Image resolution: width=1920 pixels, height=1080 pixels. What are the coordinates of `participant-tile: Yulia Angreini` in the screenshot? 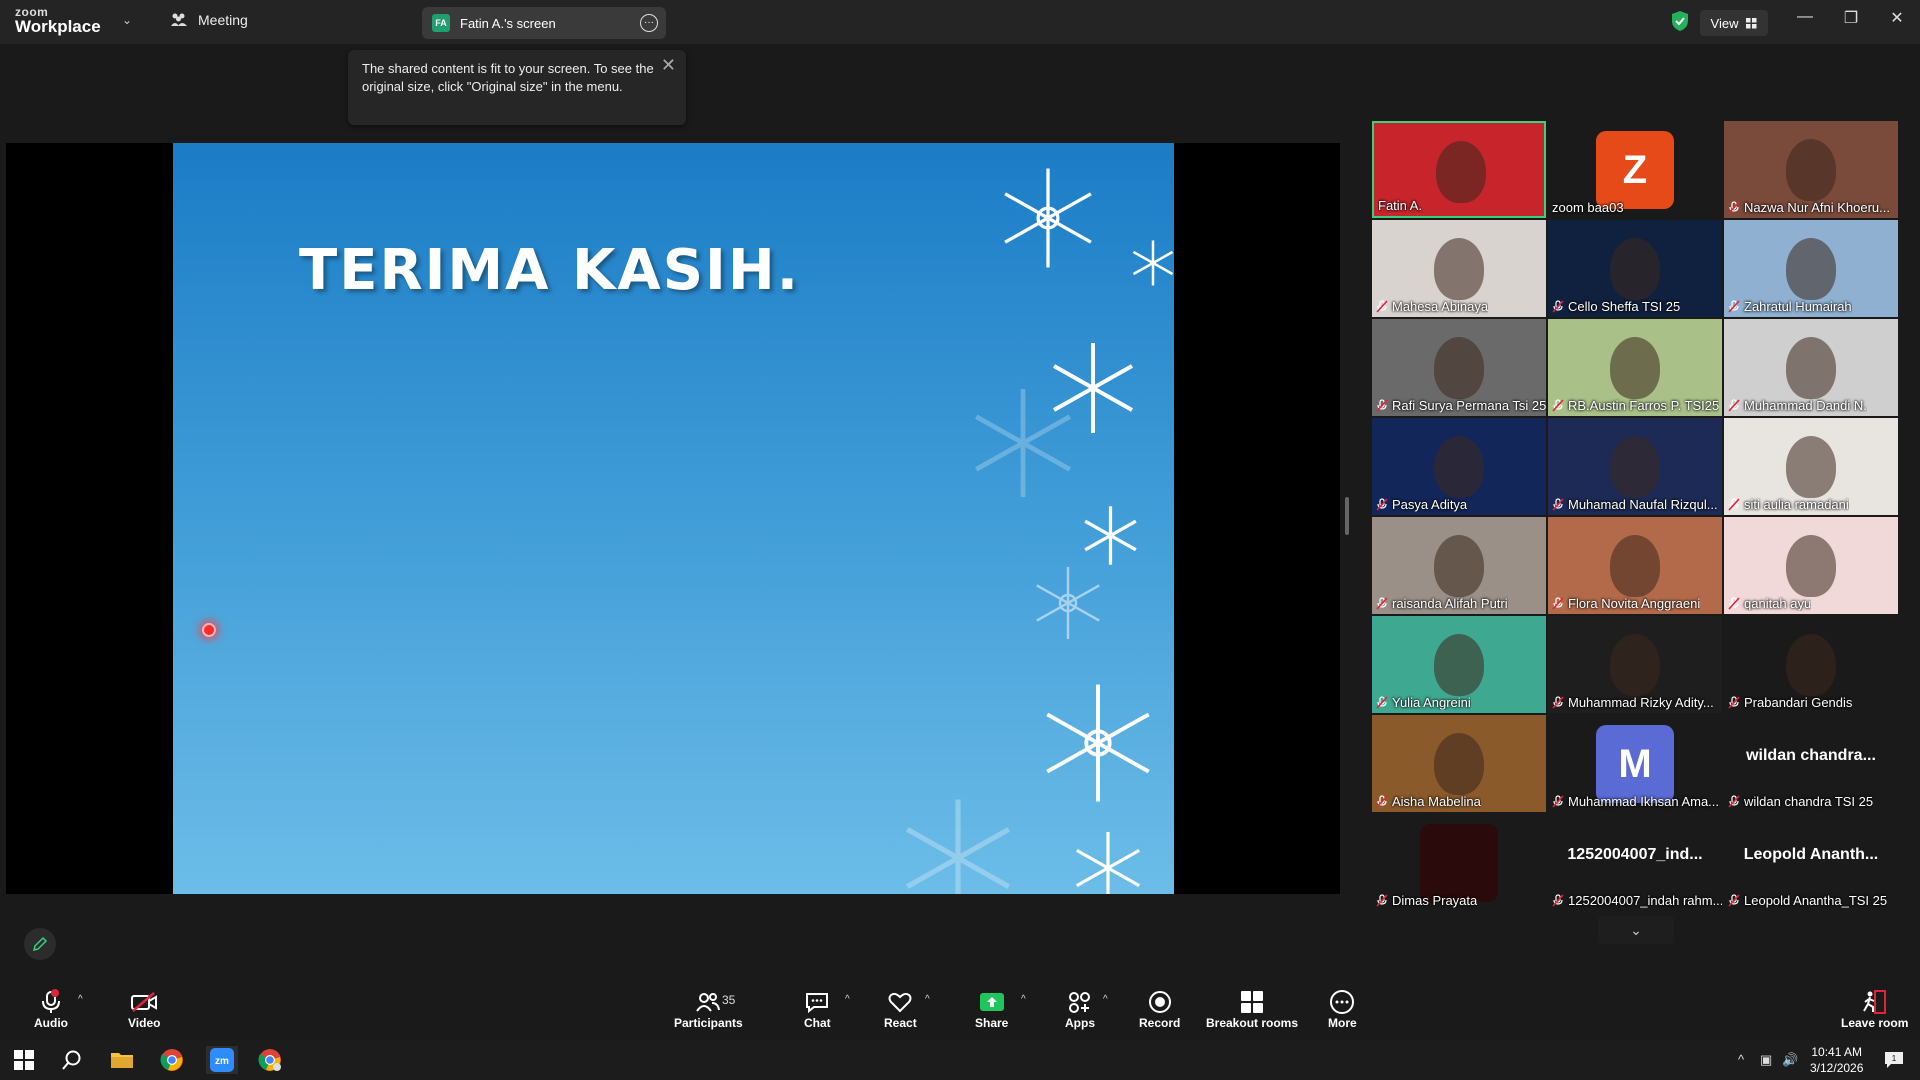 It's located at (1459, 664).